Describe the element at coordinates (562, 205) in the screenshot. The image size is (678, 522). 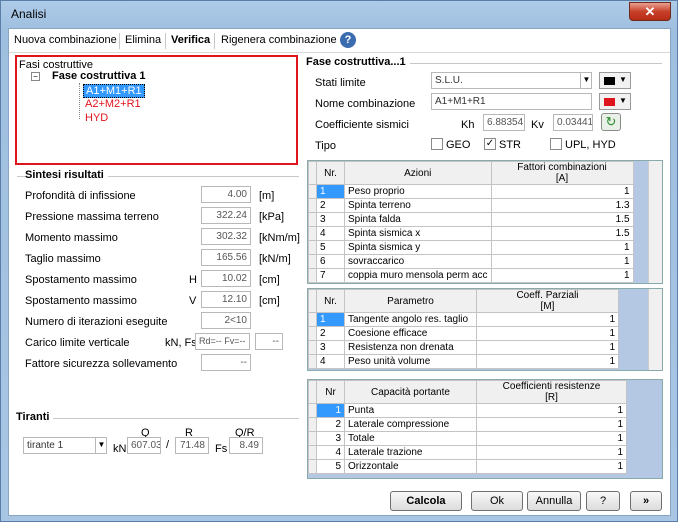
I see `table-cell: 1.3` at that location.